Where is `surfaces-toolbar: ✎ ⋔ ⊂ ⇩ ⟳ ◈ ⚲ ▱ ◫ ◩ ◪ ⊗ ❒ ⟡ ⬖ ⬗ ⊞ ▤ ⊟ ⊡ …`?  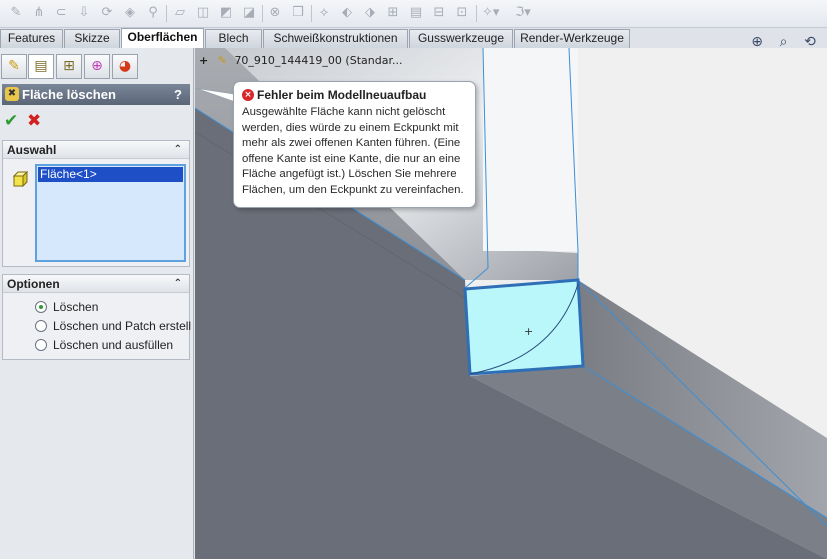 surfaces-toolbar: ✎ ⋔ ⊂ ⇩ ⟳ ◈ ⚲ ▱ ◫ ◩ ◪ ⊗ ❒ ⟡ ⬖ ⬗ ⊞ ▤ ⊟ ⊡ … is located at coordinates (413, 14).